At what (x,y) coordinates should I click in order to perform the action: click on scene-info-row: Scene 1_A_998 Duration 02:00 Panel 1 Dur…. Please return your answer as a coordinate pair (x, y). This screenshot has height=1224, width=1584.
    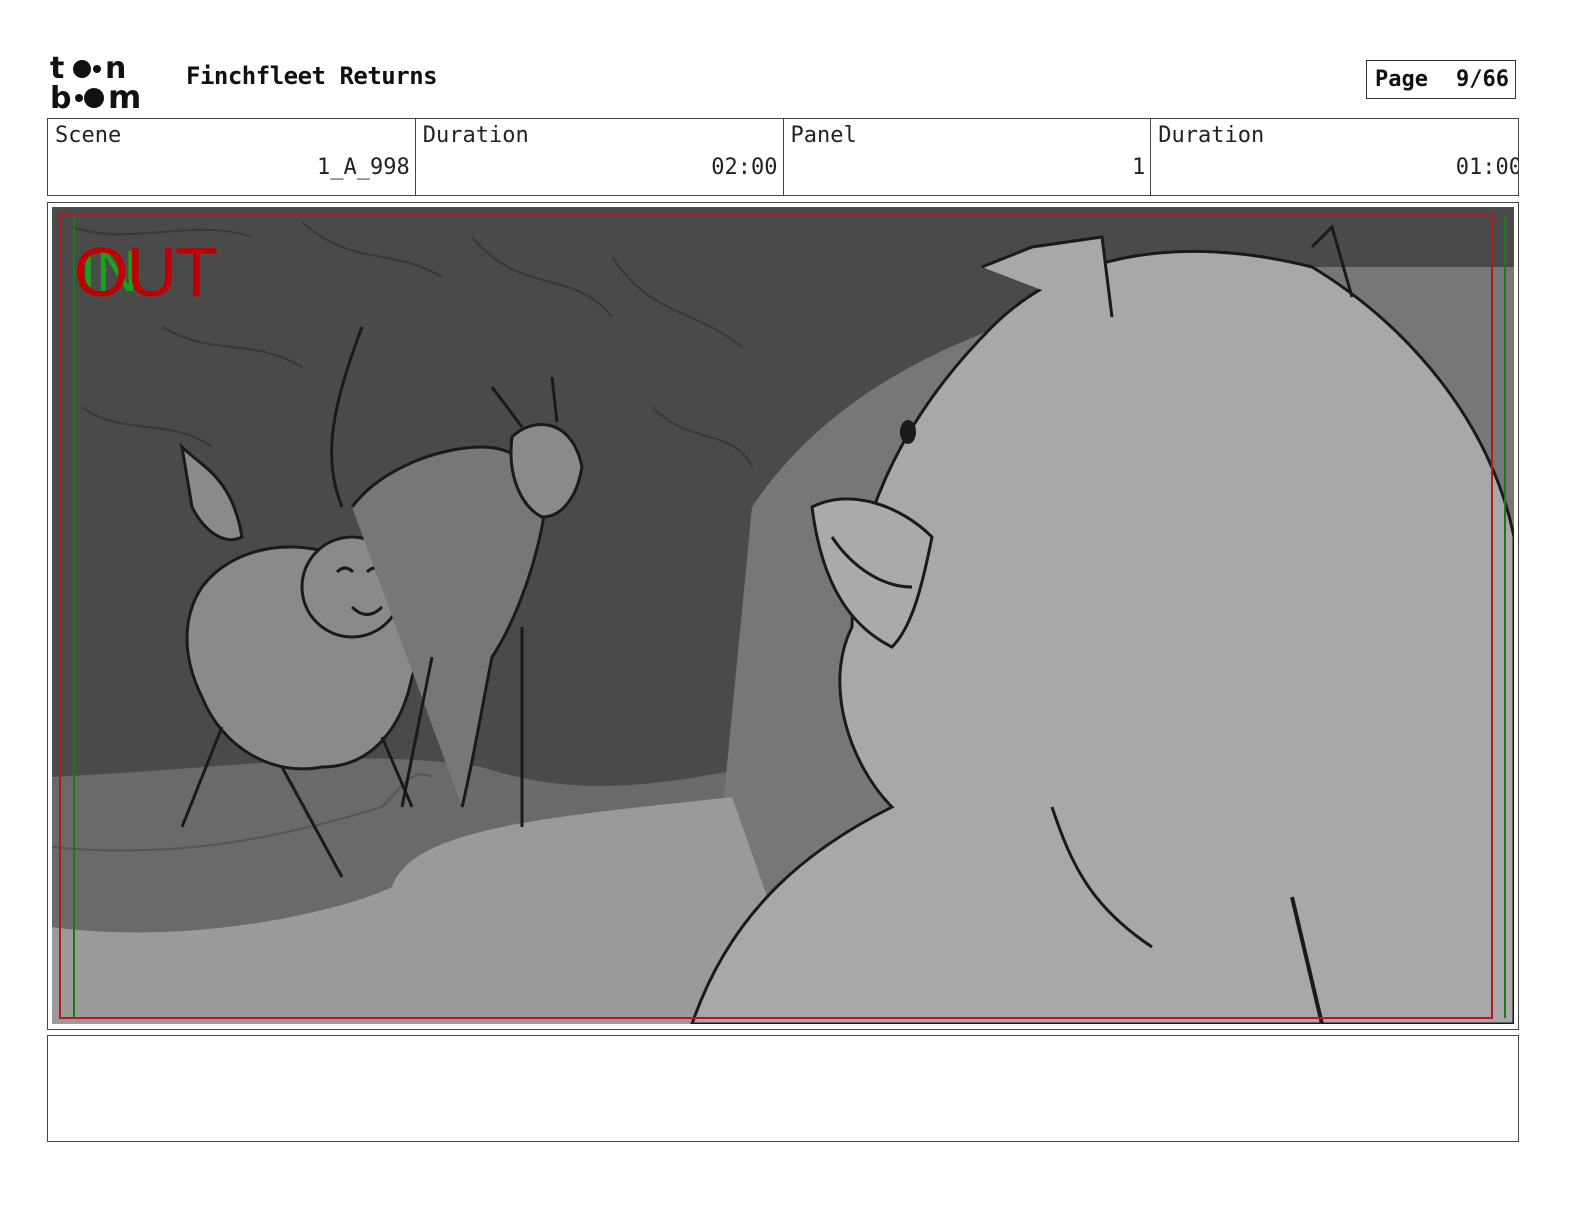
    Looking at the image, I should click on (783, 157).